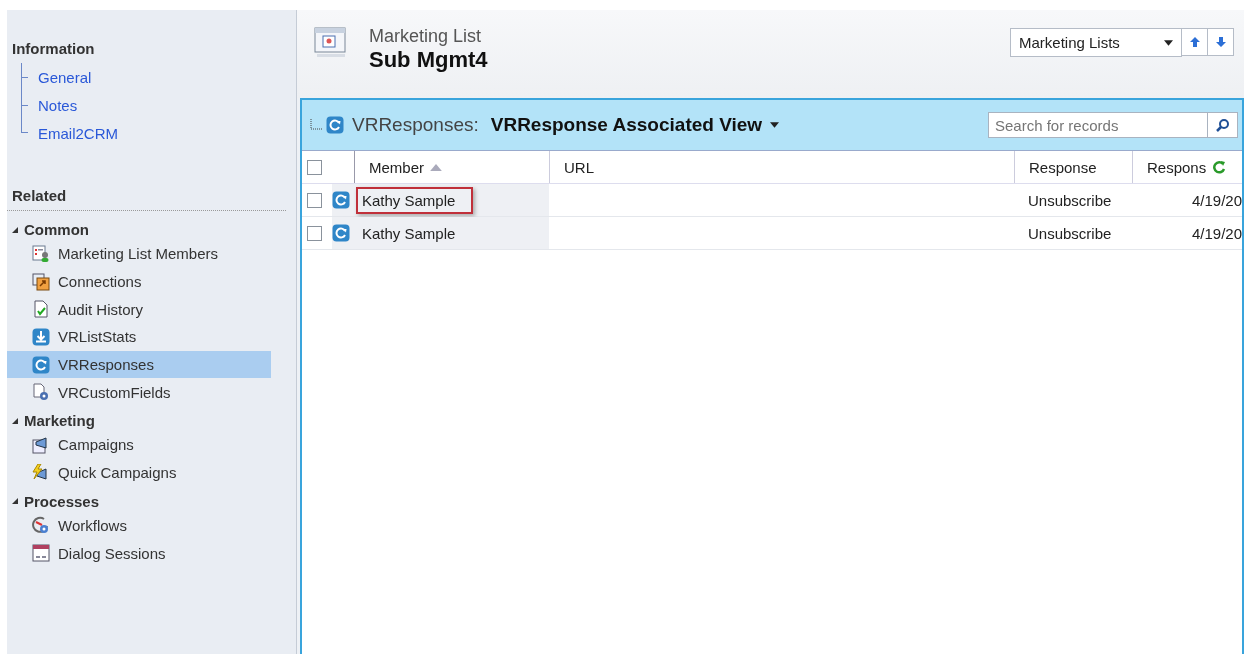 The width and height of the screenshot is (1244, 654). I want to click on up-arrow-icon, so click(1194, 42).